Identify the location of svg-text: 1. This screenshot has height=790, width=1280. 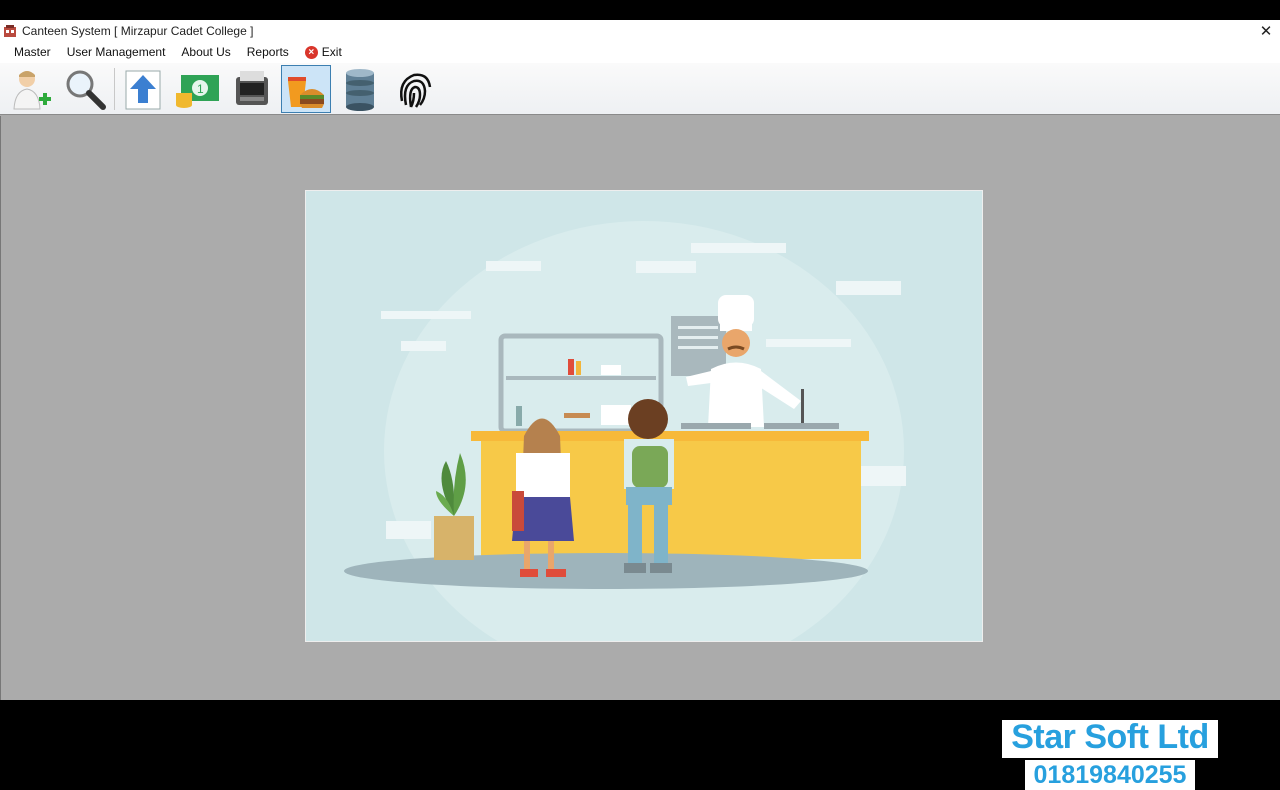
(200, 89).